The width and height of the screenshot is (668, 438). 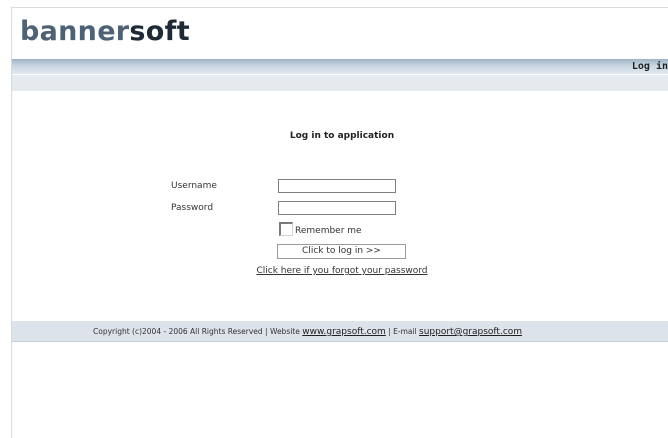 I want to click on remember-me-checkbox, so click(x=286, y=229).